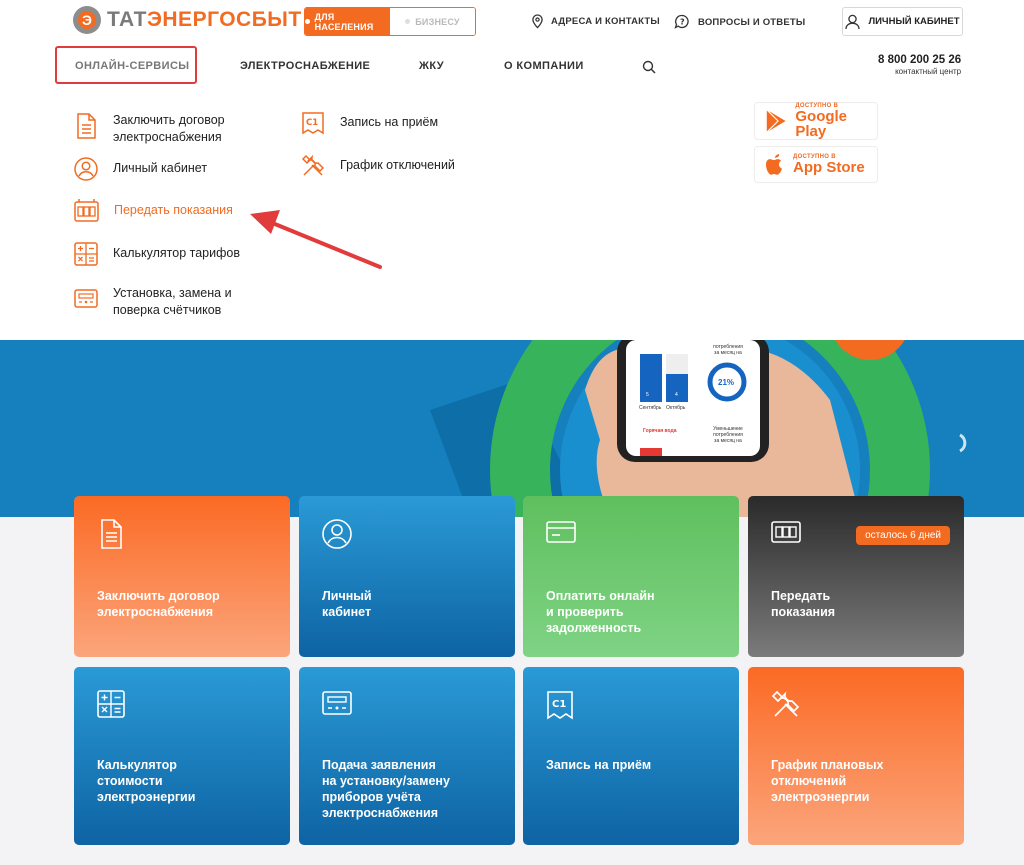 The image size is (1024, 865). What do you see at coordinates (182, 576) in the screenshot?
I see `tile-contract: Заключить договор электроснабжения` at bounding box center [182, 576].